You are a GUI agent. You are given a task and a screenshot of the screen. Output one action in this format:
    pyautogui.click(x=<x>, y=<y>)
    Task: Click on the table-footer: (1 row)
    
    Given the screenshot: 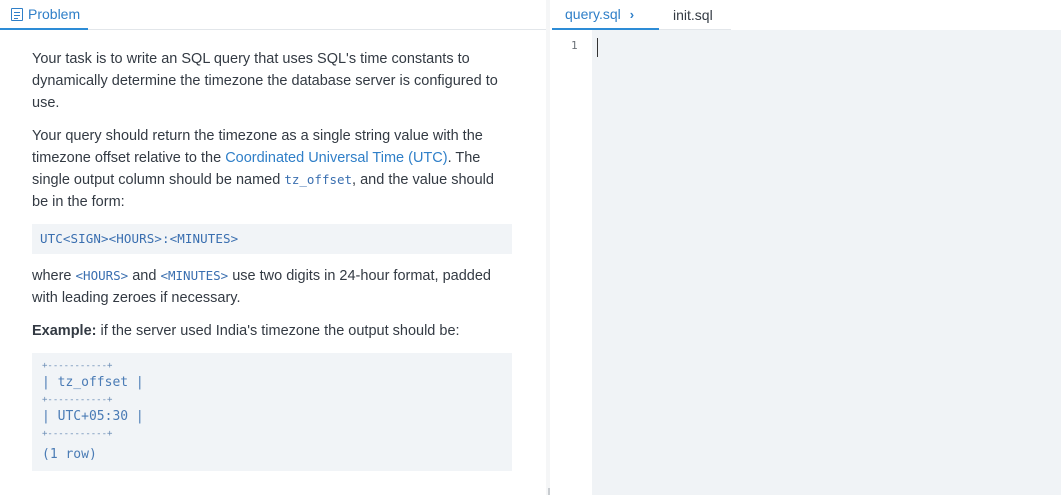 What is the action you would take?
    pyautogui.click(x=69, y=454)
    